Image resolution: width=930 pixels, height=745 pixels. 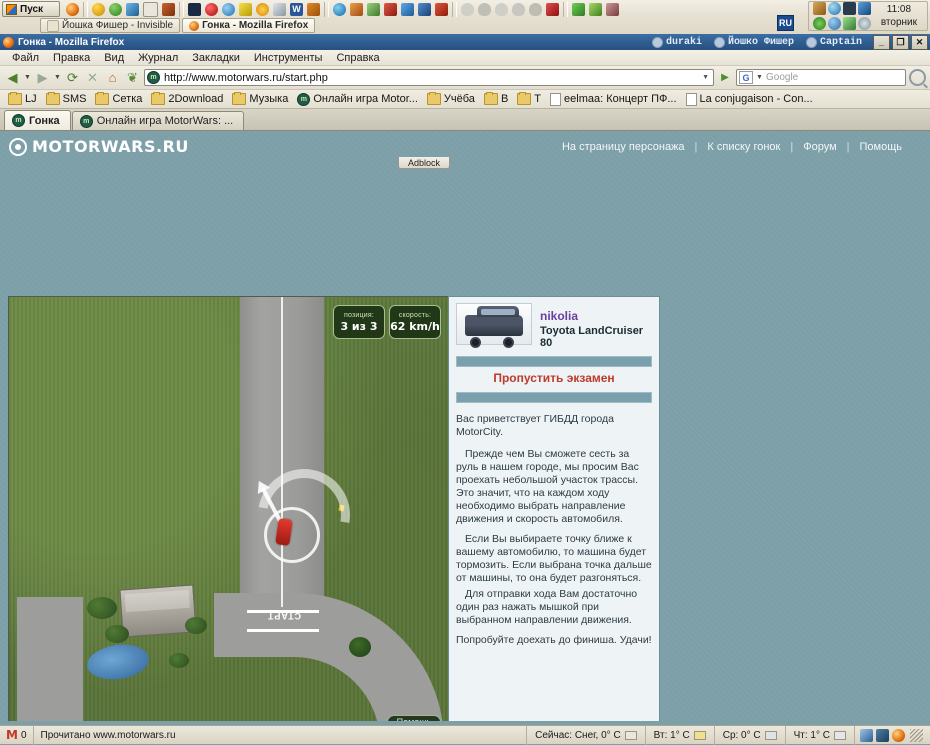 What do you see at coordinates (22, 98) in the screenshot?
I see `bookmark-lj: LJ` at bounding box center [22, 98].